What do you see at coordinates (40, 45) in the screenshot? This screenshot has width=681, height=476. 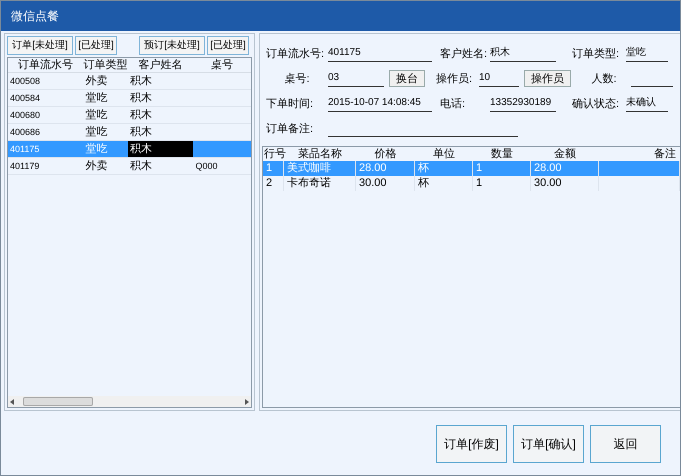 I see `filter-button: 订单[未处理]` at bounding box center [40, 45].